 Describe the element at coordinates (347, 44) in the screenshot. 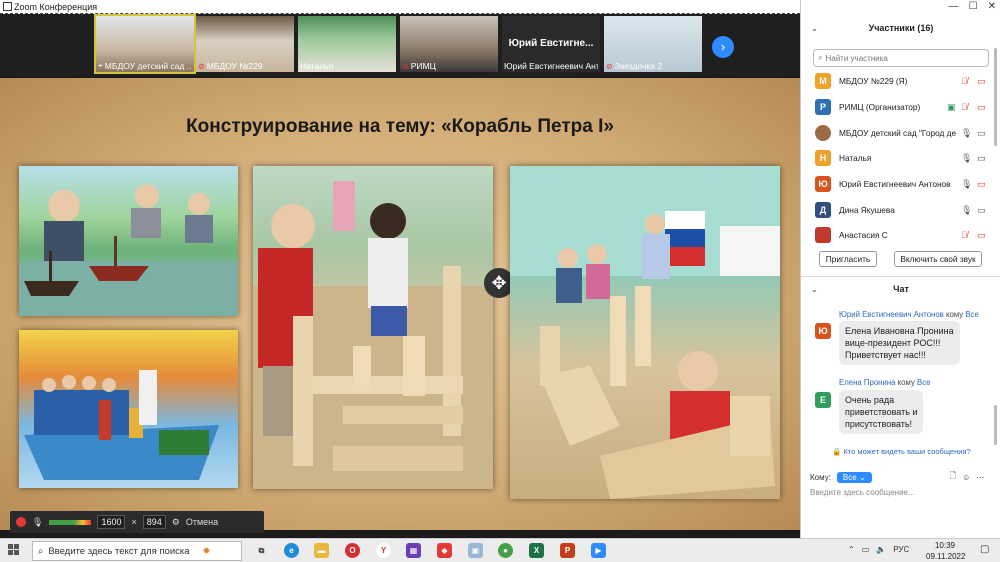

I see `video-tile: Наталья` at that location.